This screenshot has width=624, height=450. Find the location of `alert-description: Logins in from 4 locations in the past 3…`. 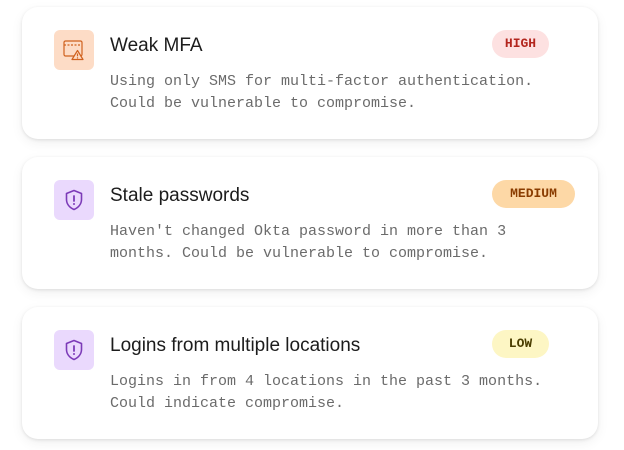

alert-description: Logins in from 4 locations in the past 3… is located at coordinates (326, 392).